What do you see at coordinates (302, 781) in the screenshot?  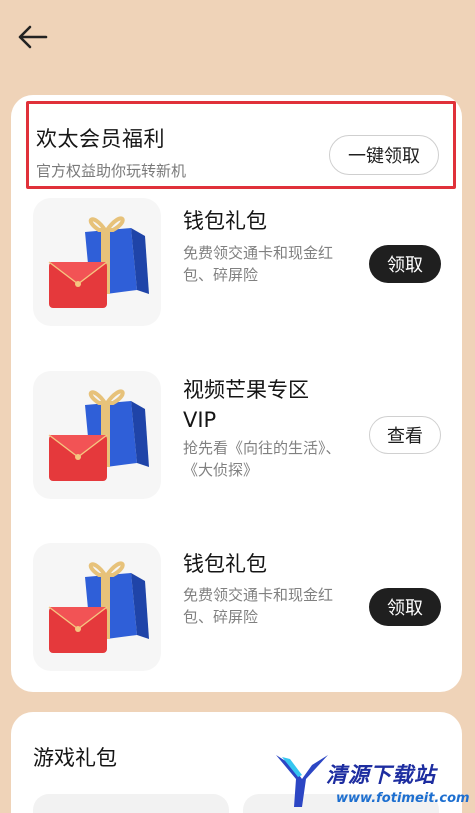 I see `watermark-logo-icon` at bounding box center [302, 781].